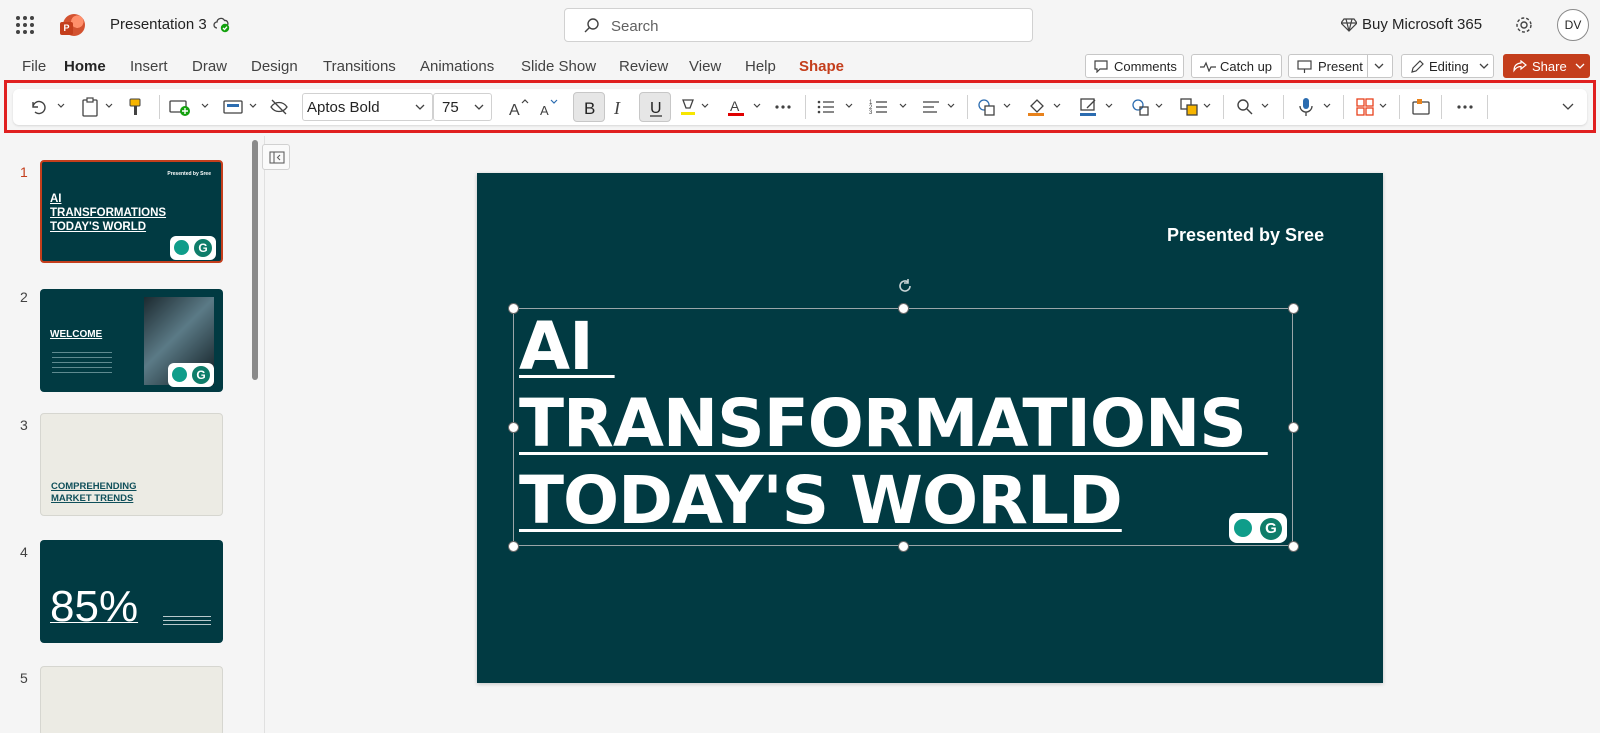  I want to click on tab-view: View, so click(705, 66).